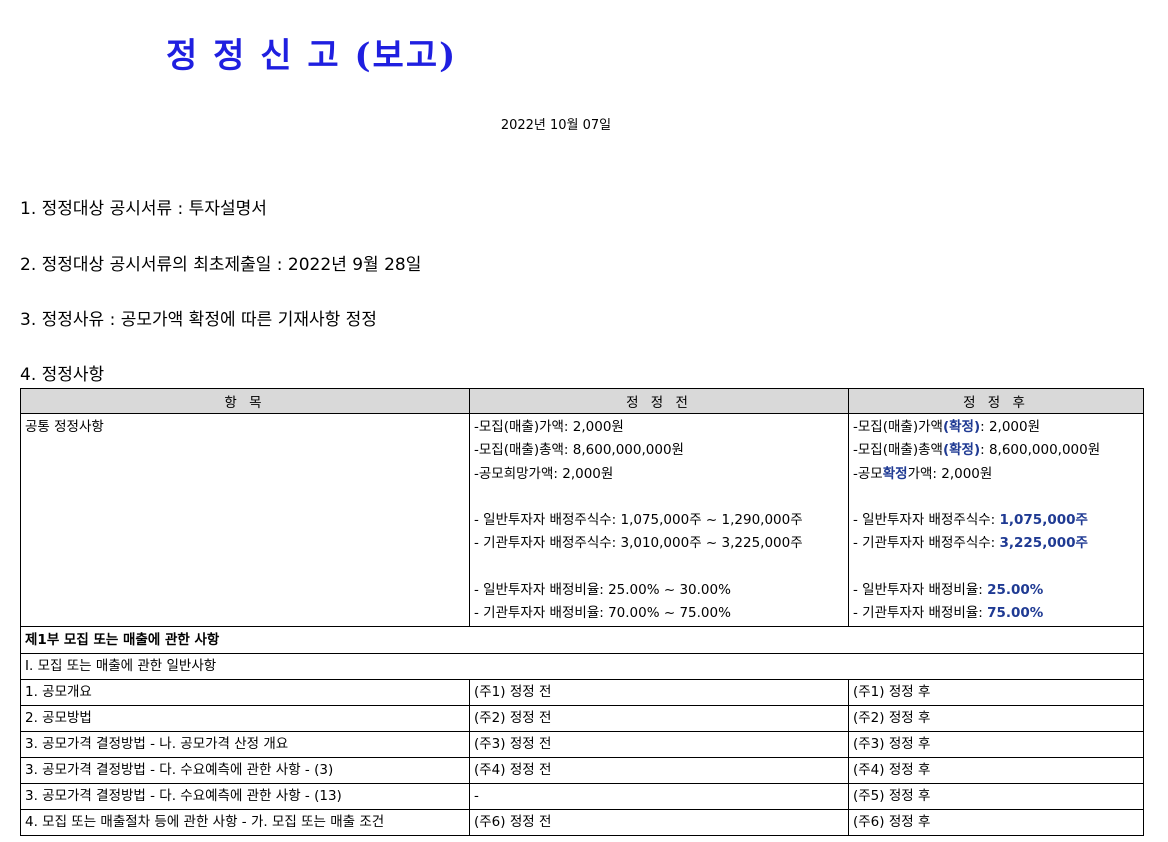 This screenshot has width=1168, height=842. Describe the element at coordinates (245, 770) in the screenshot. I see `row-item: 3. 공모가격 결정방법 - 다. 수요예측에 관한 사항 - (3)` at that location.